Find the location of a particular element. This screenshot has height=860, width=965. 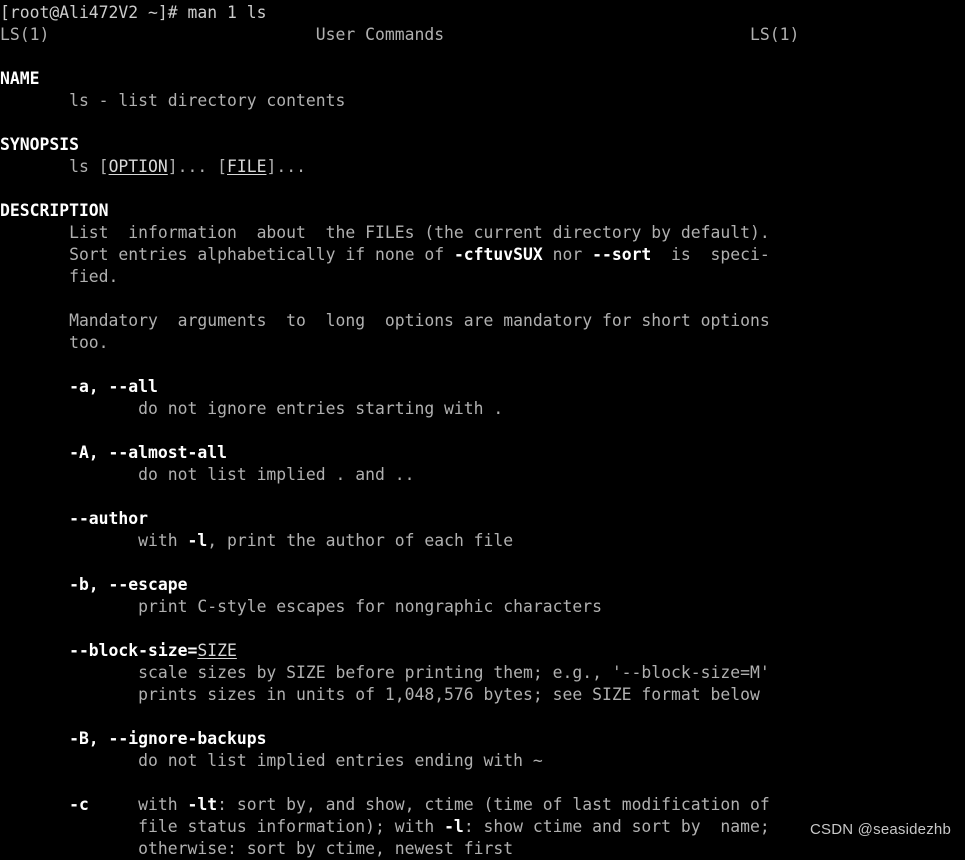

description-text: too. is located at coordinates (54, 342).